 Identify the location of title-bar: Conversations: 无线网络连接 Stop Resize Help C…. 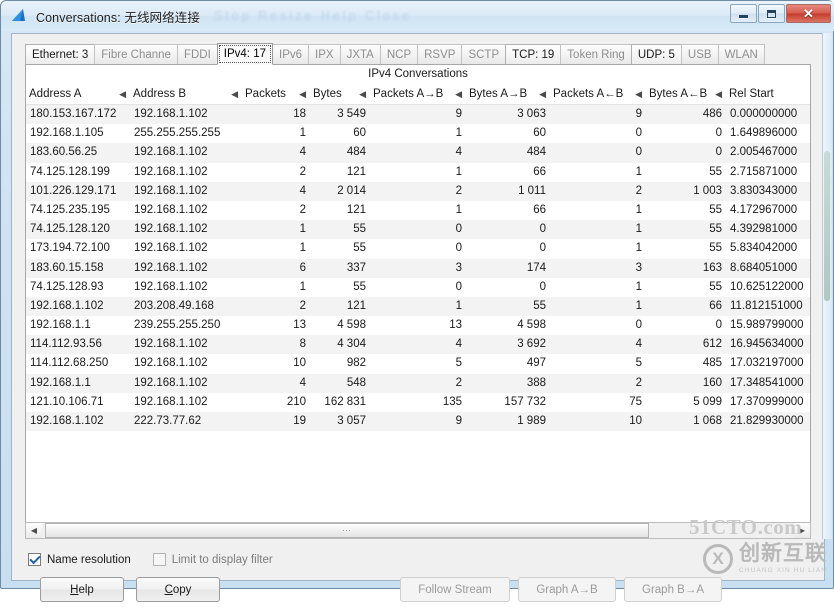
(417, 16).